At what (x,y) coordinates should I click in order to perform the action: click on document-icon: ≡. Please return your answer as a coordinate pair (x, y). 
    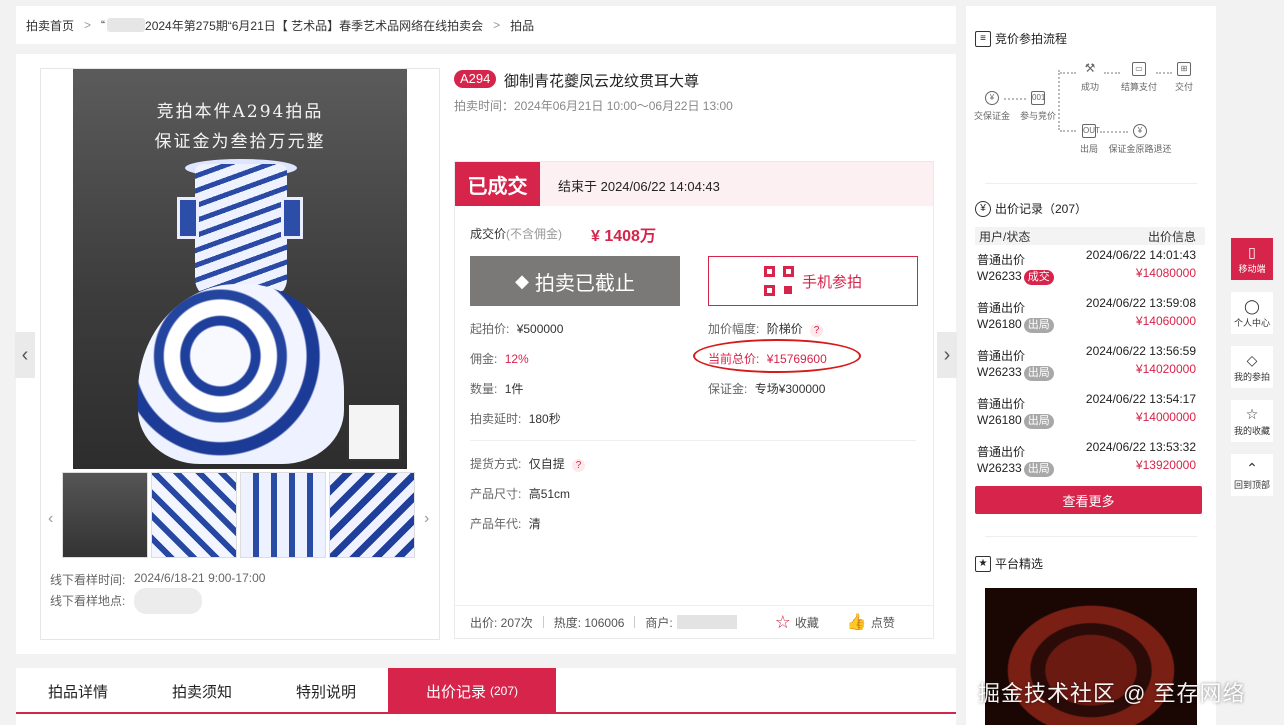
    Looking at the image, I should click on (983, 38).